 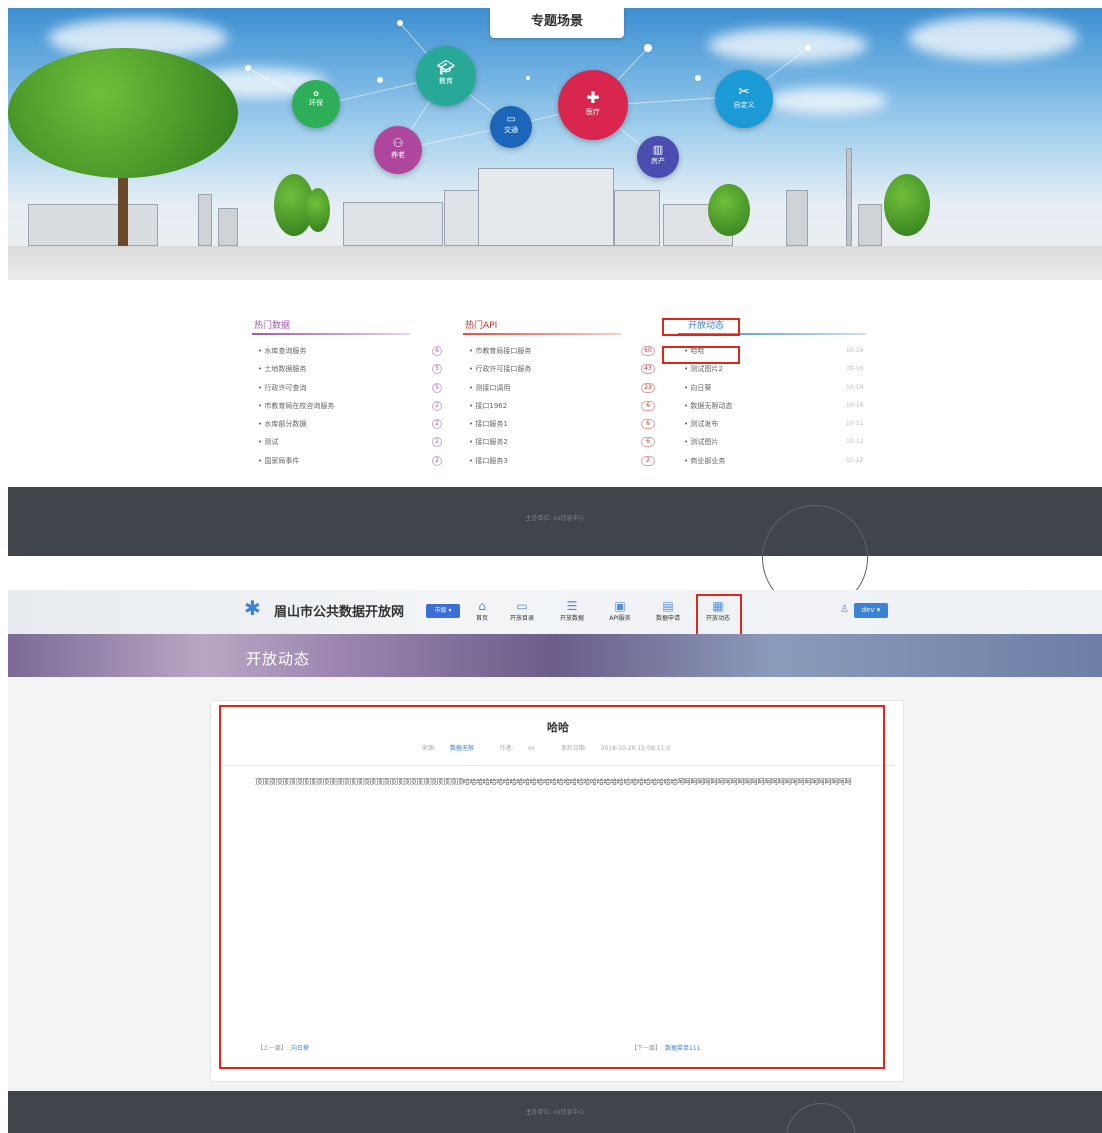 I want to click on user-icon: ♙, so click(x=844, y=609).